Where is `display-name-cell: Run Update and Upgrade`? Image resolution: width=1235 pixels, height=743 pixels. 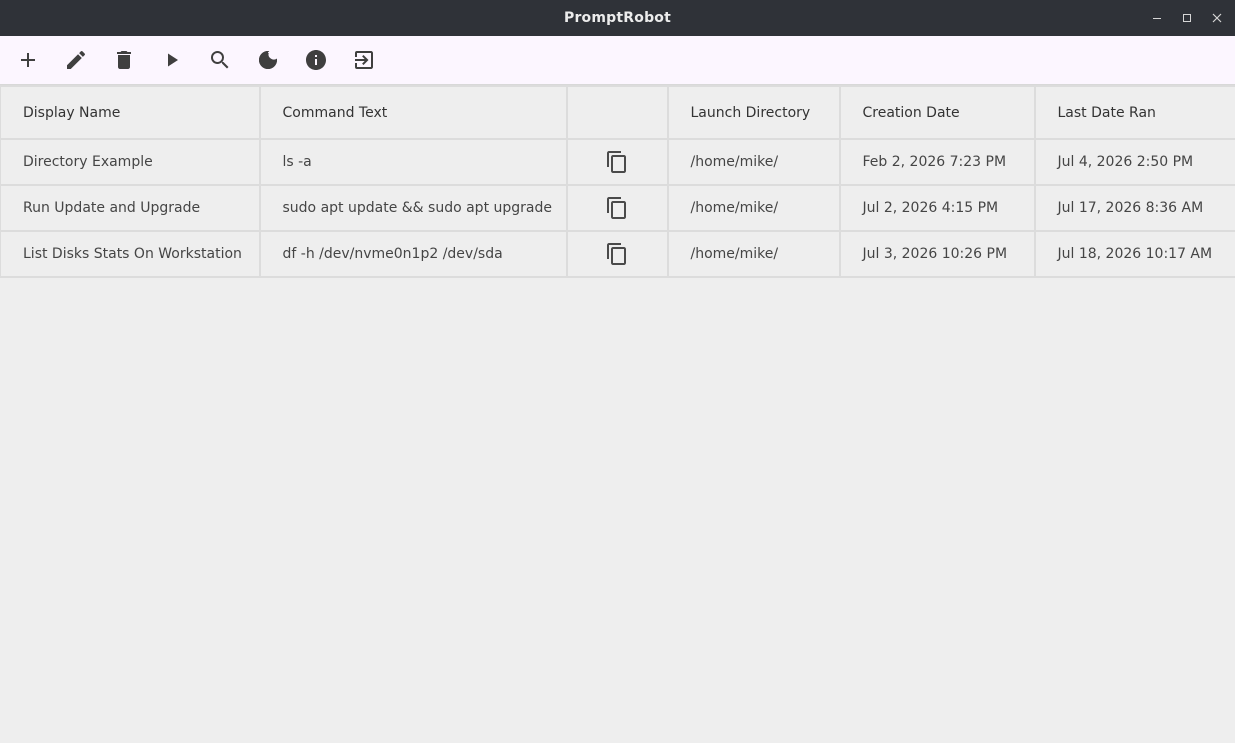 display-name-cell: Run Update and Upgrade is located at coordinates (130, 208).